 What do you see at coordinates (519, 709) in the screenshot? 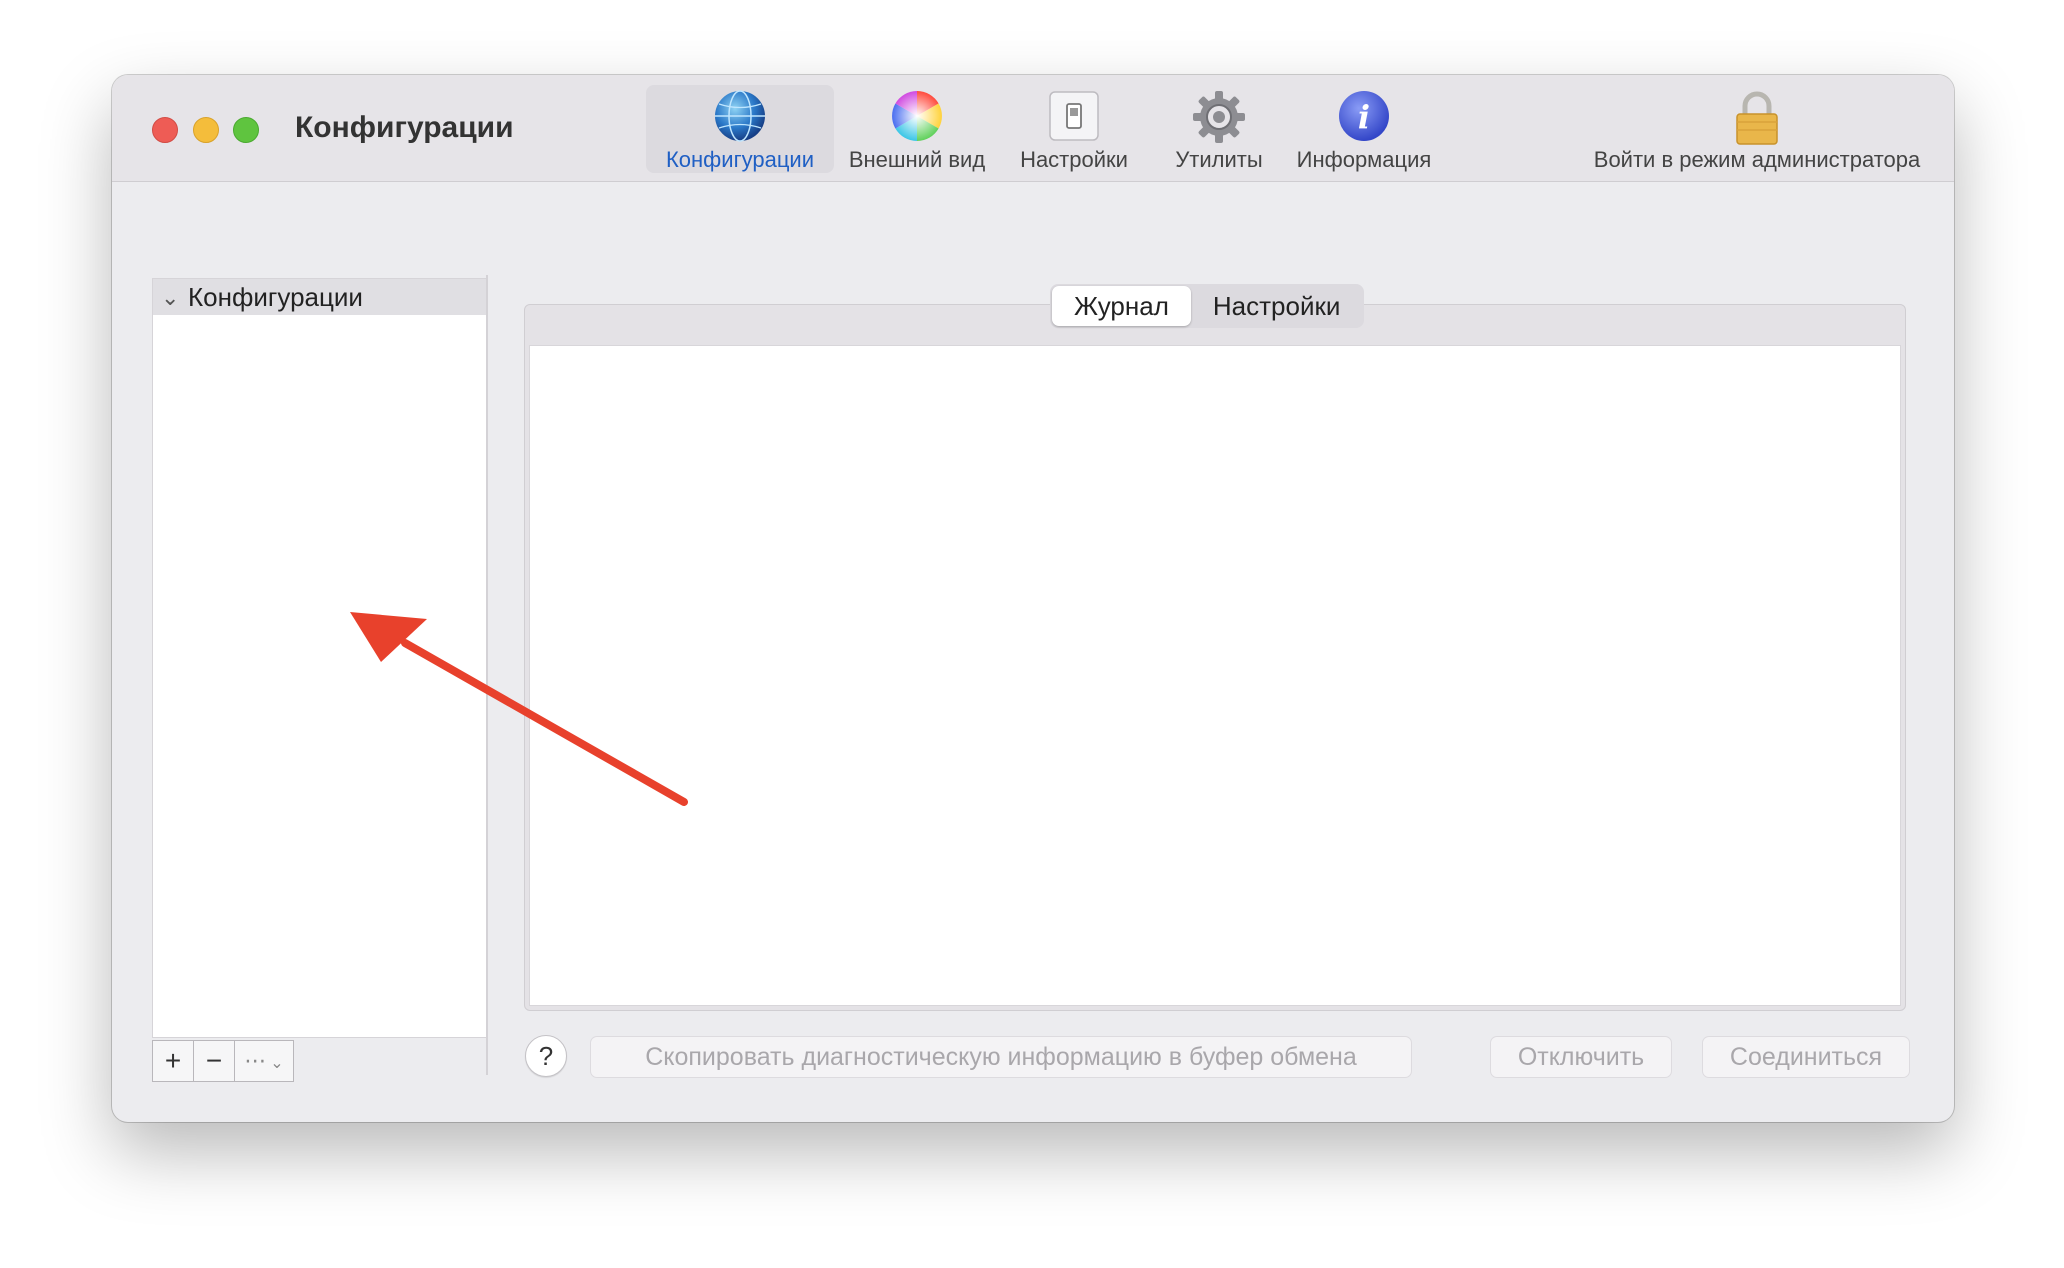
I see `annotation-arrow` at bounding box center [519, 709].